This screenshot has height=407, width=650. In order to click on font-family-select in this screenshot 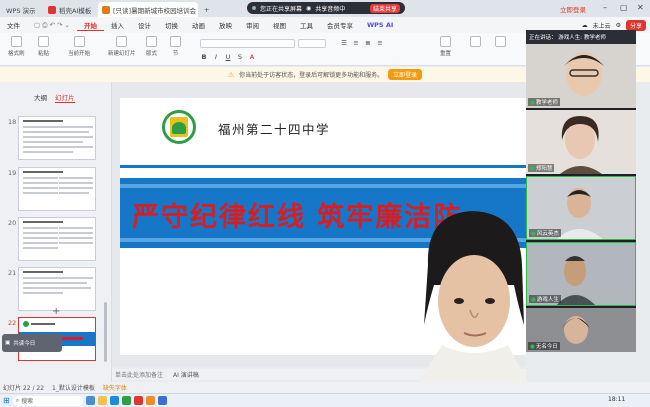, I will do `click(247, 43)`.